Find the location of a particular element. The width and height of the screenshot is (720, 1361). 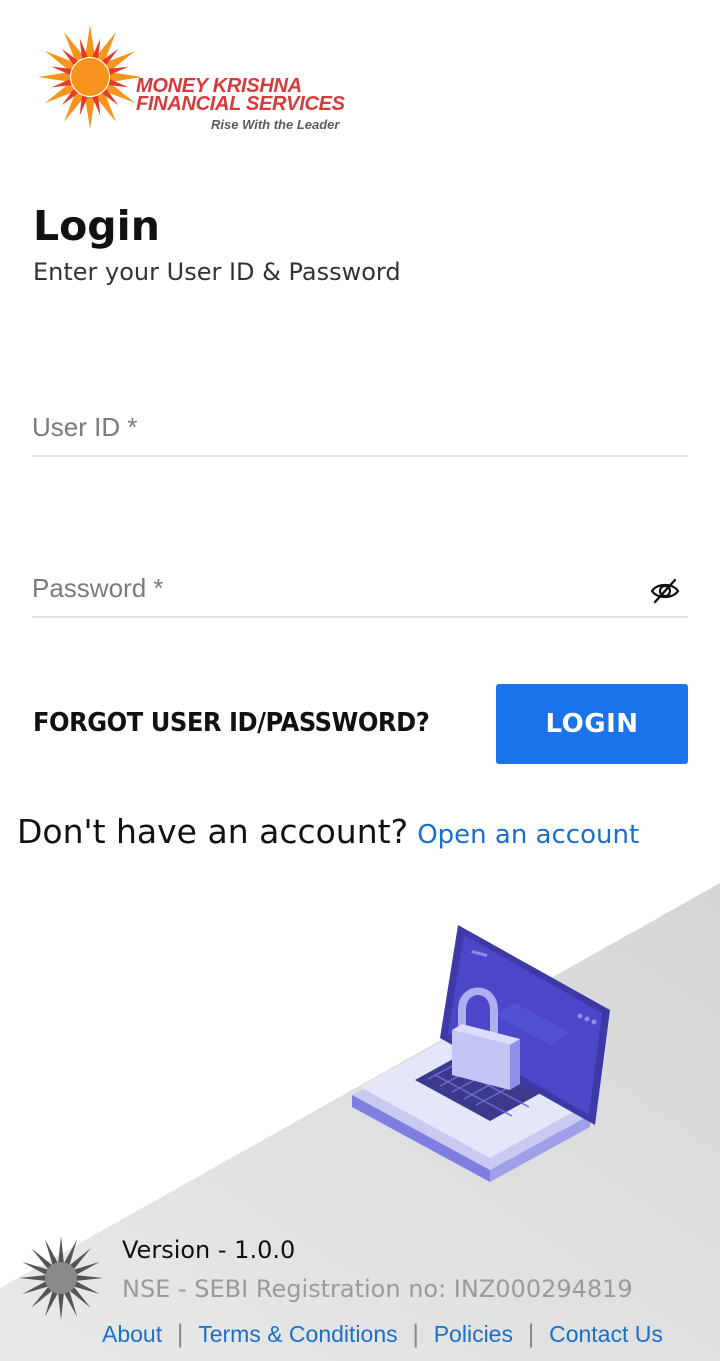

user-id-field is located at coordinates (360, 426).